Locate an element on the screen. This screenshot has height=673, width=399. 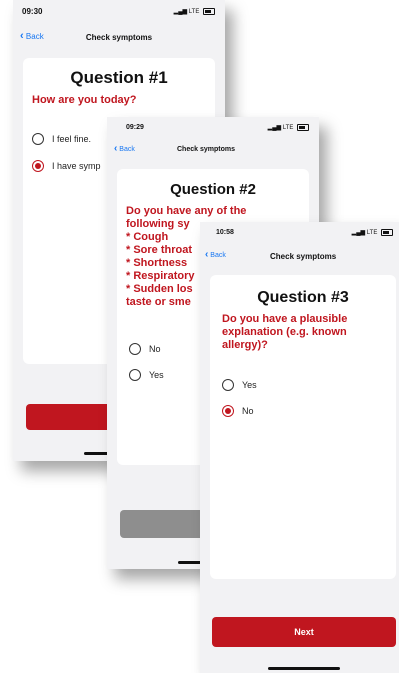
question-text: How are you today? is located at coordinates (84, 100).